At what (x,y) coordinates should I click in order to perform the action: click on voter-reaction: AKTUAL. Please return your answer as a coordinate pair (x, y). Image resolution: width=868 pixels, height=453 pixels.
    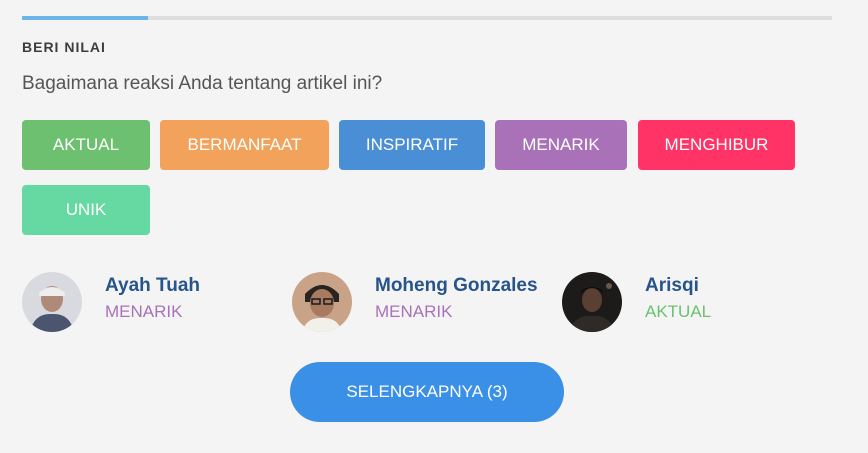
    Looking at the image, I should click on (678, 311).